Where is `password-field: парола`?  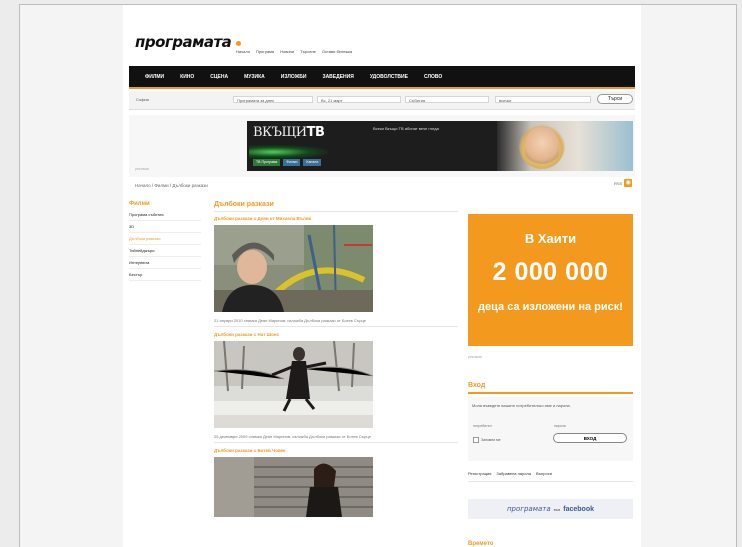
password-field: парола is located at coordinates (560, 426).